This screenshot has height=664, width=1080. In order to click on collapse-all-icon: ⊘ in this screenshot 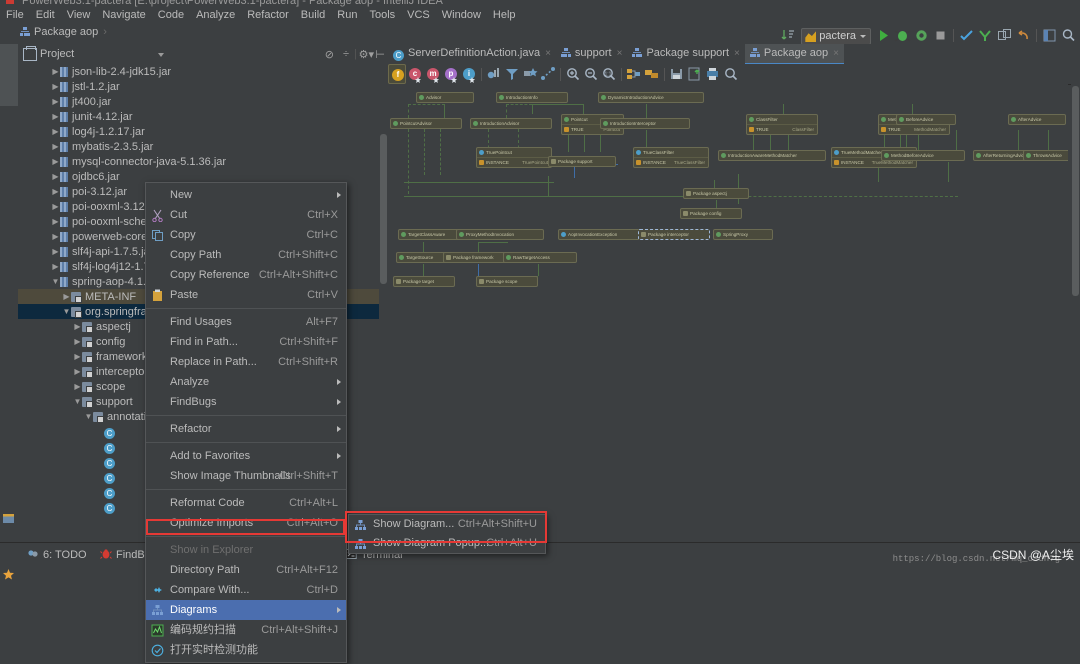, I will do `click(329, 54)`.